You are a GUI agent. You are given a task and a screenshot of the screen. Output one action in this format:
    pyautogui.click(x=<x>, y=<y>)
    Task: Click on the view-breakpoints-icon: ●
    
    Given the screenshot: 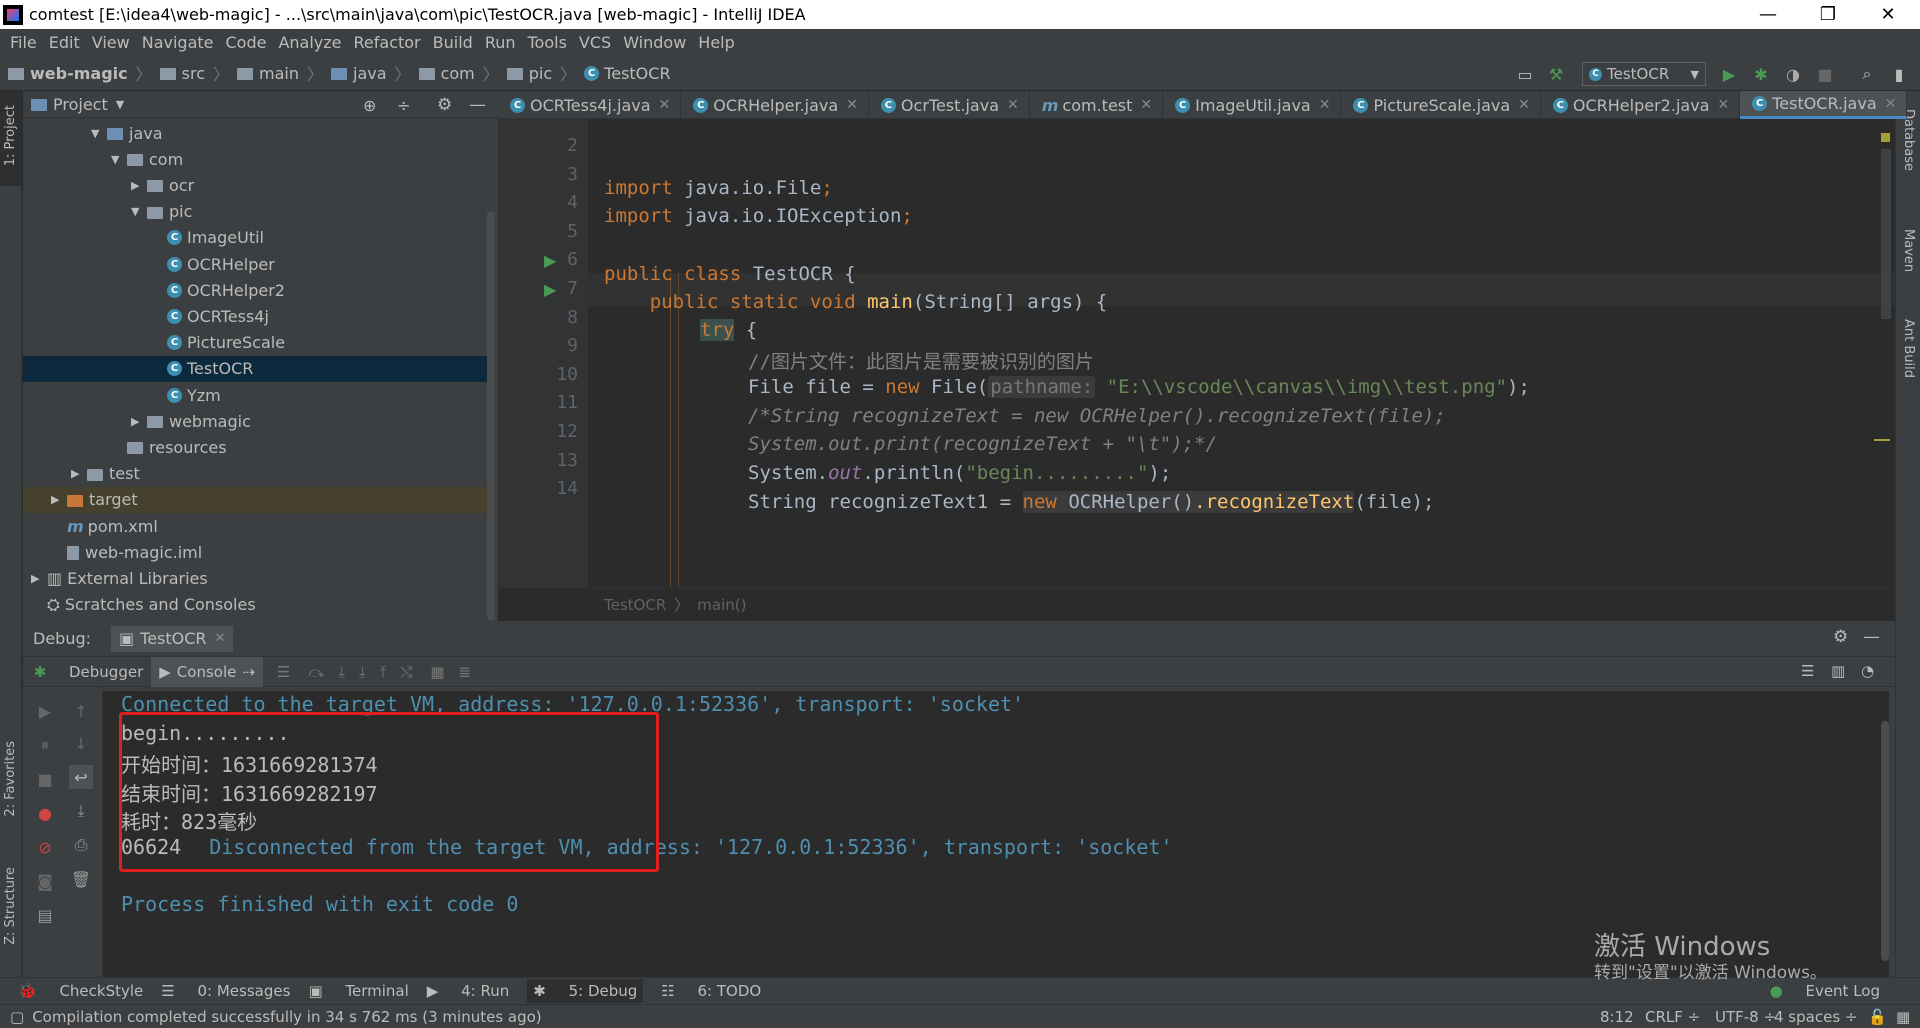 What is the action you would take?
    pyautogui.click(x=45, y=813)
    